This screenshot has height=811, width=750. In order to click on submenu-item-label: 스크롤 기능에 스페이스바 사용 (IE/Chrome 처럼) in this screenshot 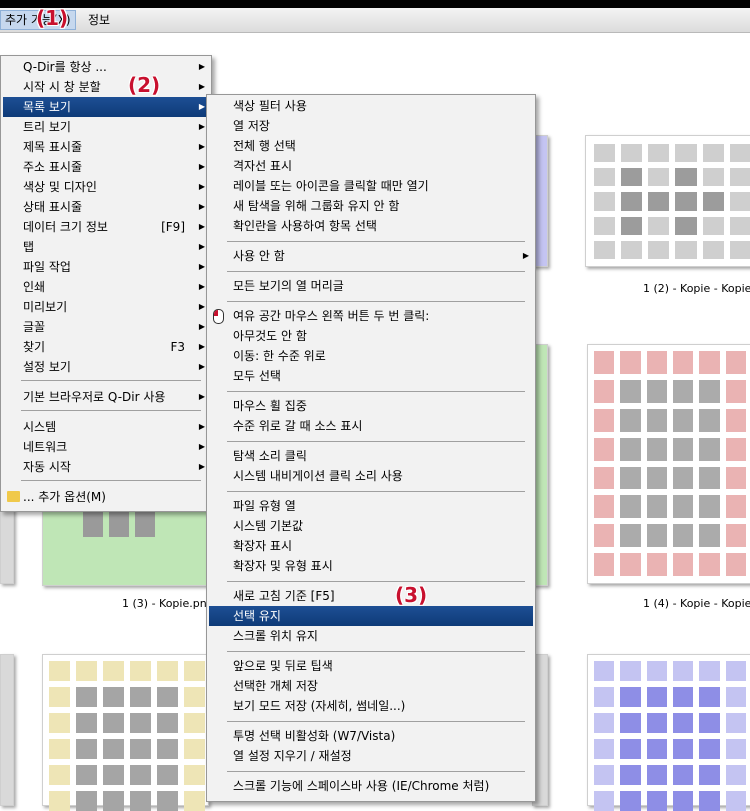, I will do `click(361, 786)`.